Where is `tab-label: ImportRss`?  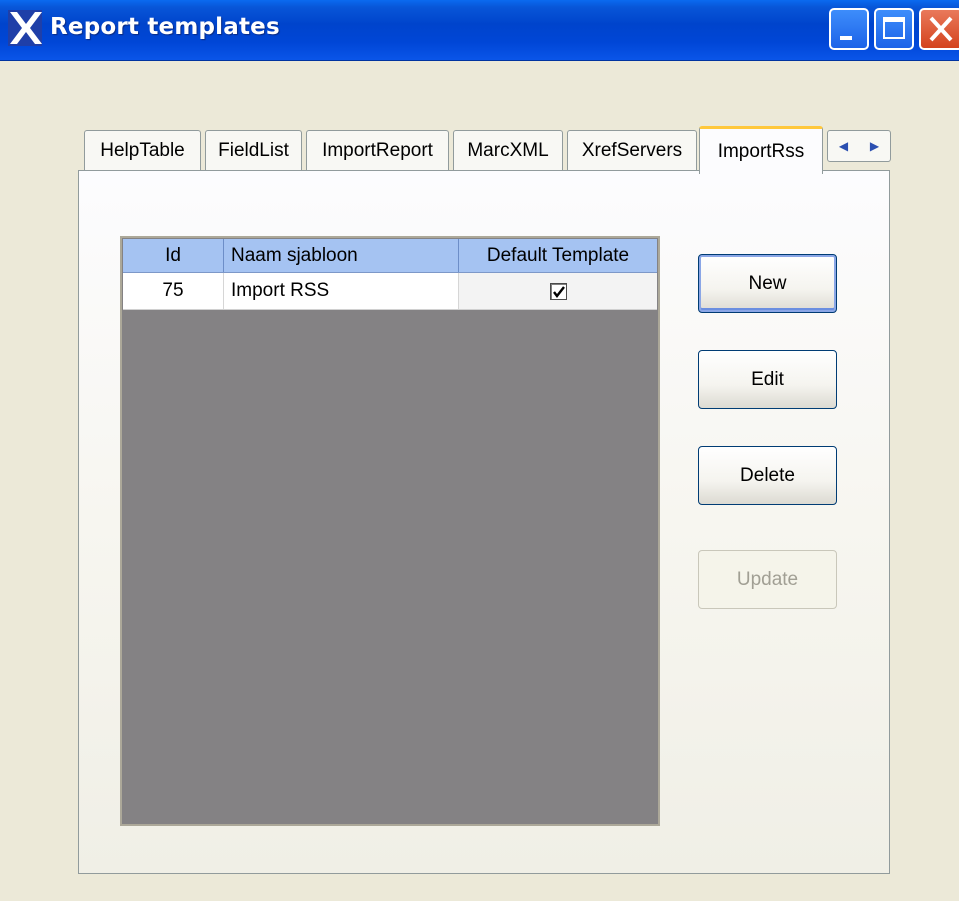
tab-label: ImportRss is located at coordinates (761, 151).